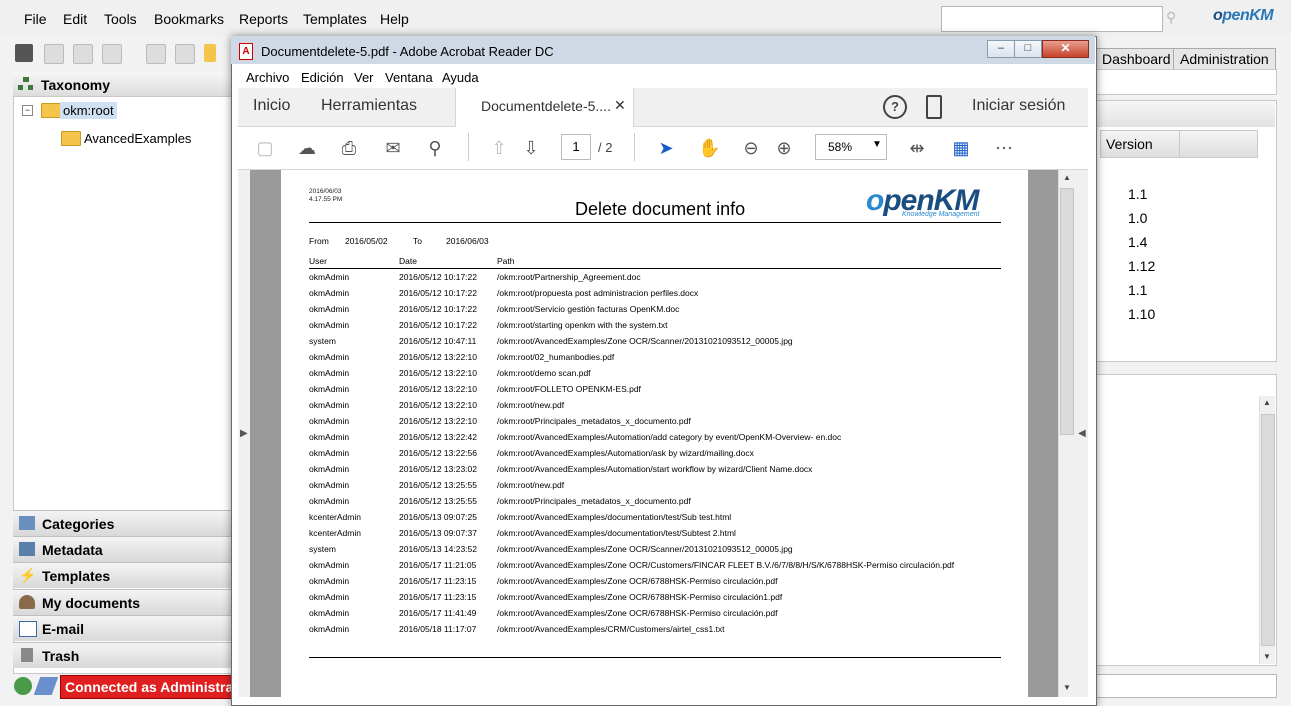 This screenshot has width=1291, height=706. I want to click on accordion-label: Templates, so click(76, 576).